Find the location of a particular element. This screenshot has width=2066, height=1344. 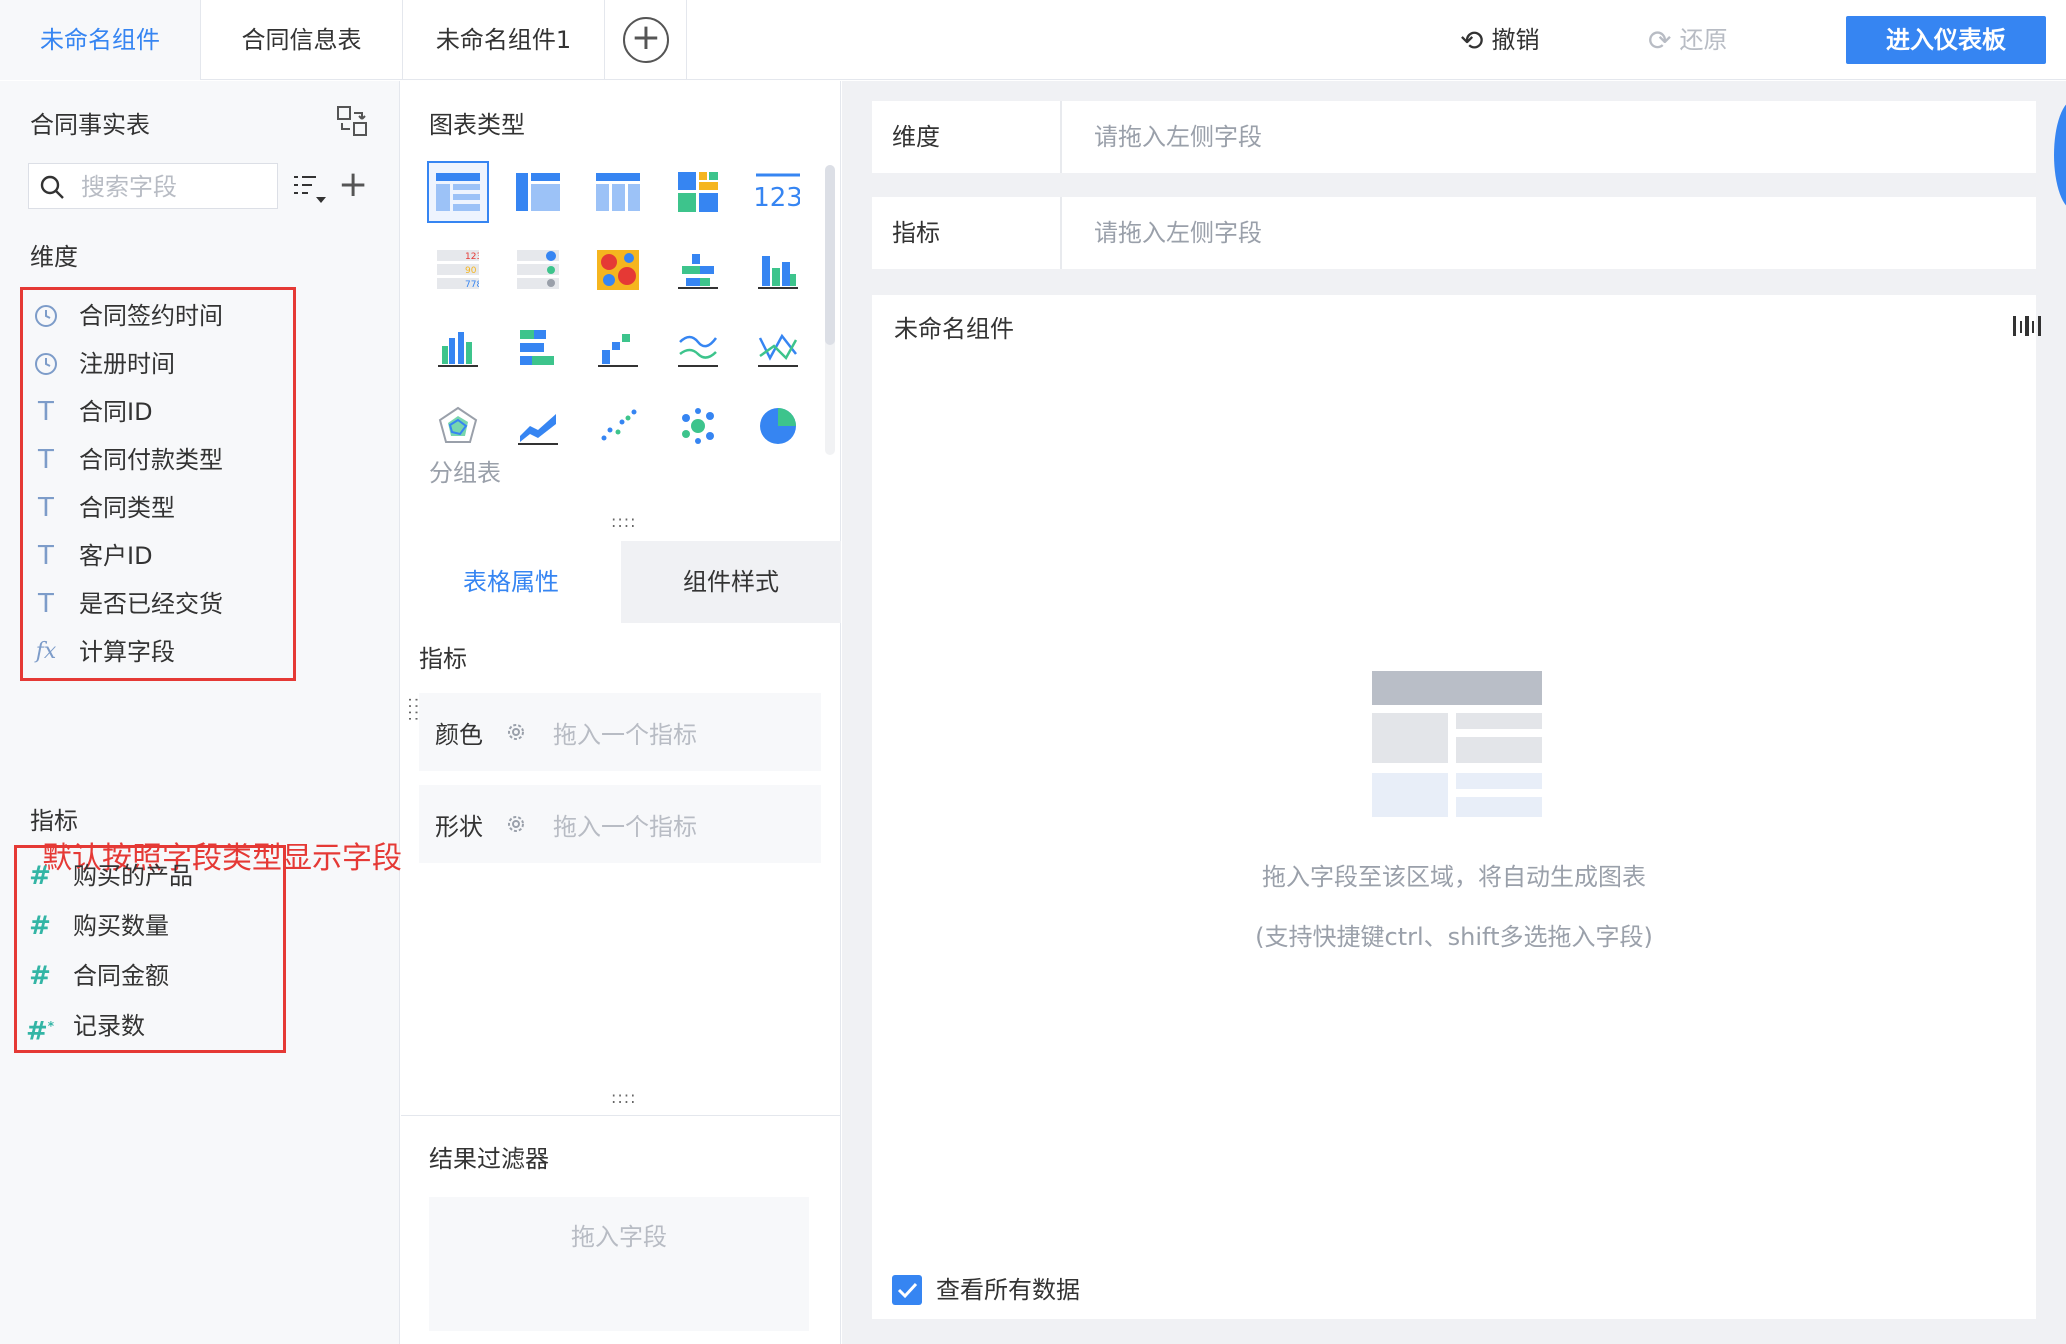

dimension-item: T 合同ID is located at coordinates (158, 412).